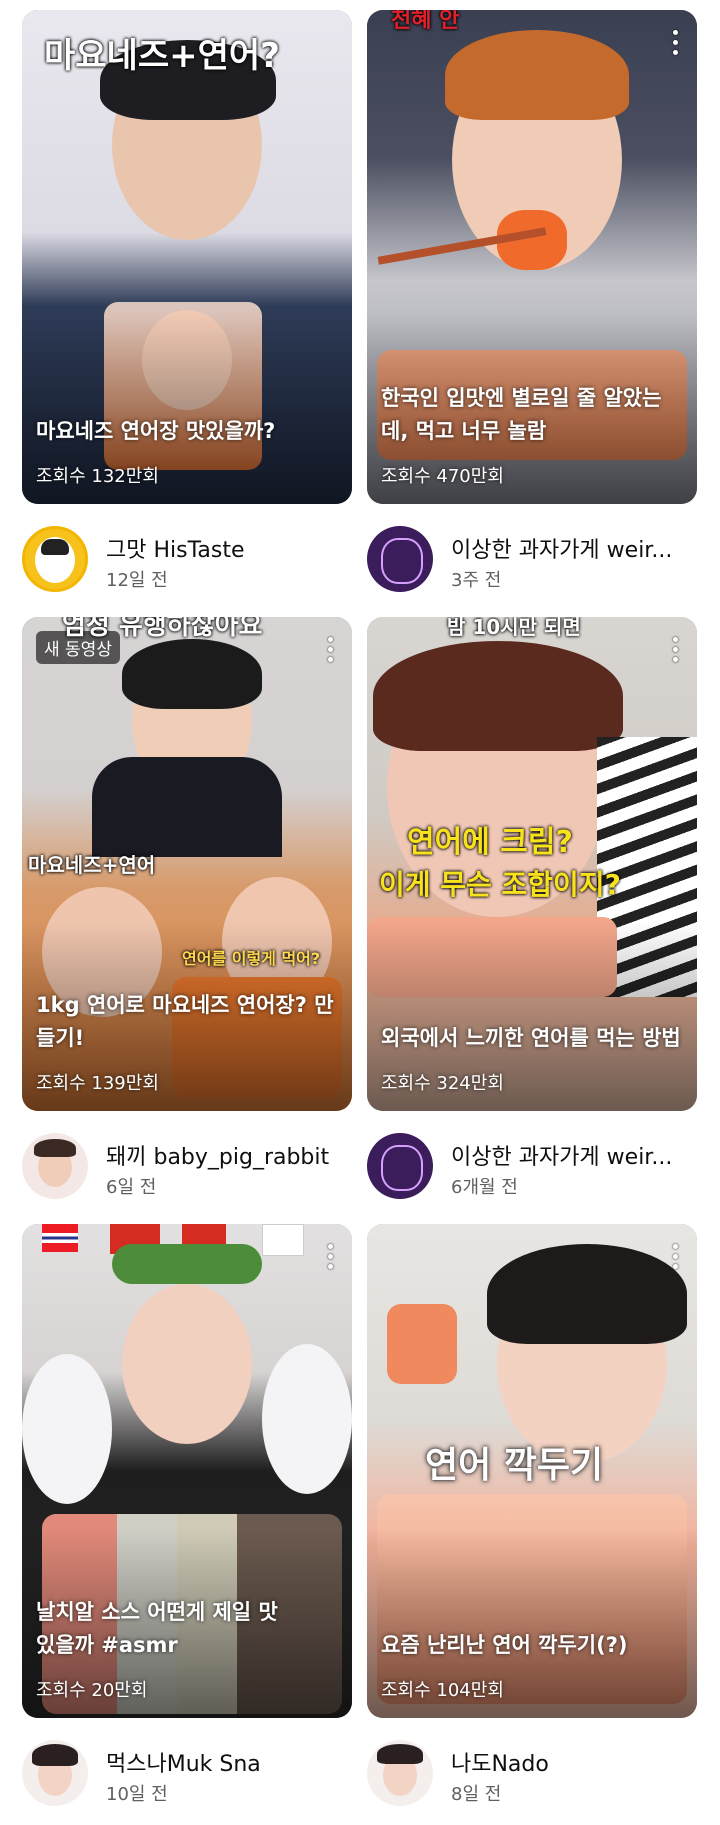  I want to click on view-count: 조회수 139만회, so click(97, 1083).